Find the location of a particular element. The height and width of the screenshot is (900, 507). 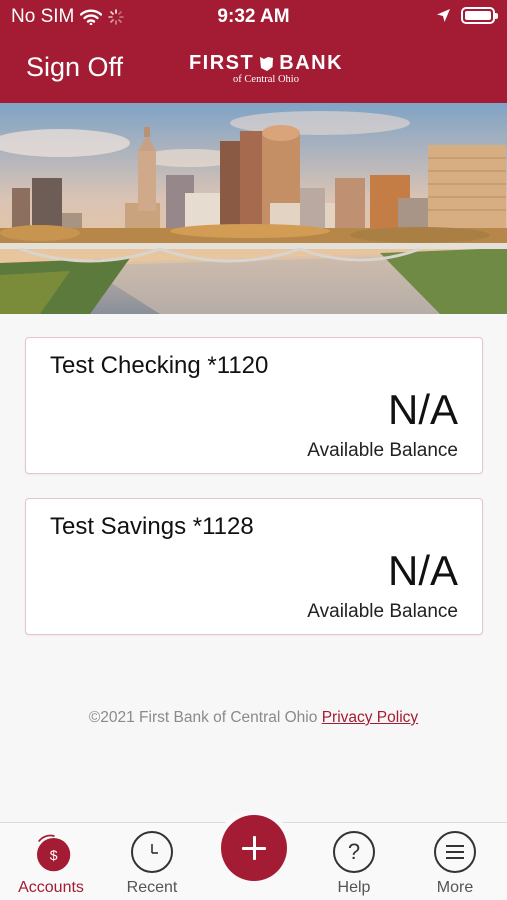

tab-accounts: $ Accounts is located at coordinates (51, 864).